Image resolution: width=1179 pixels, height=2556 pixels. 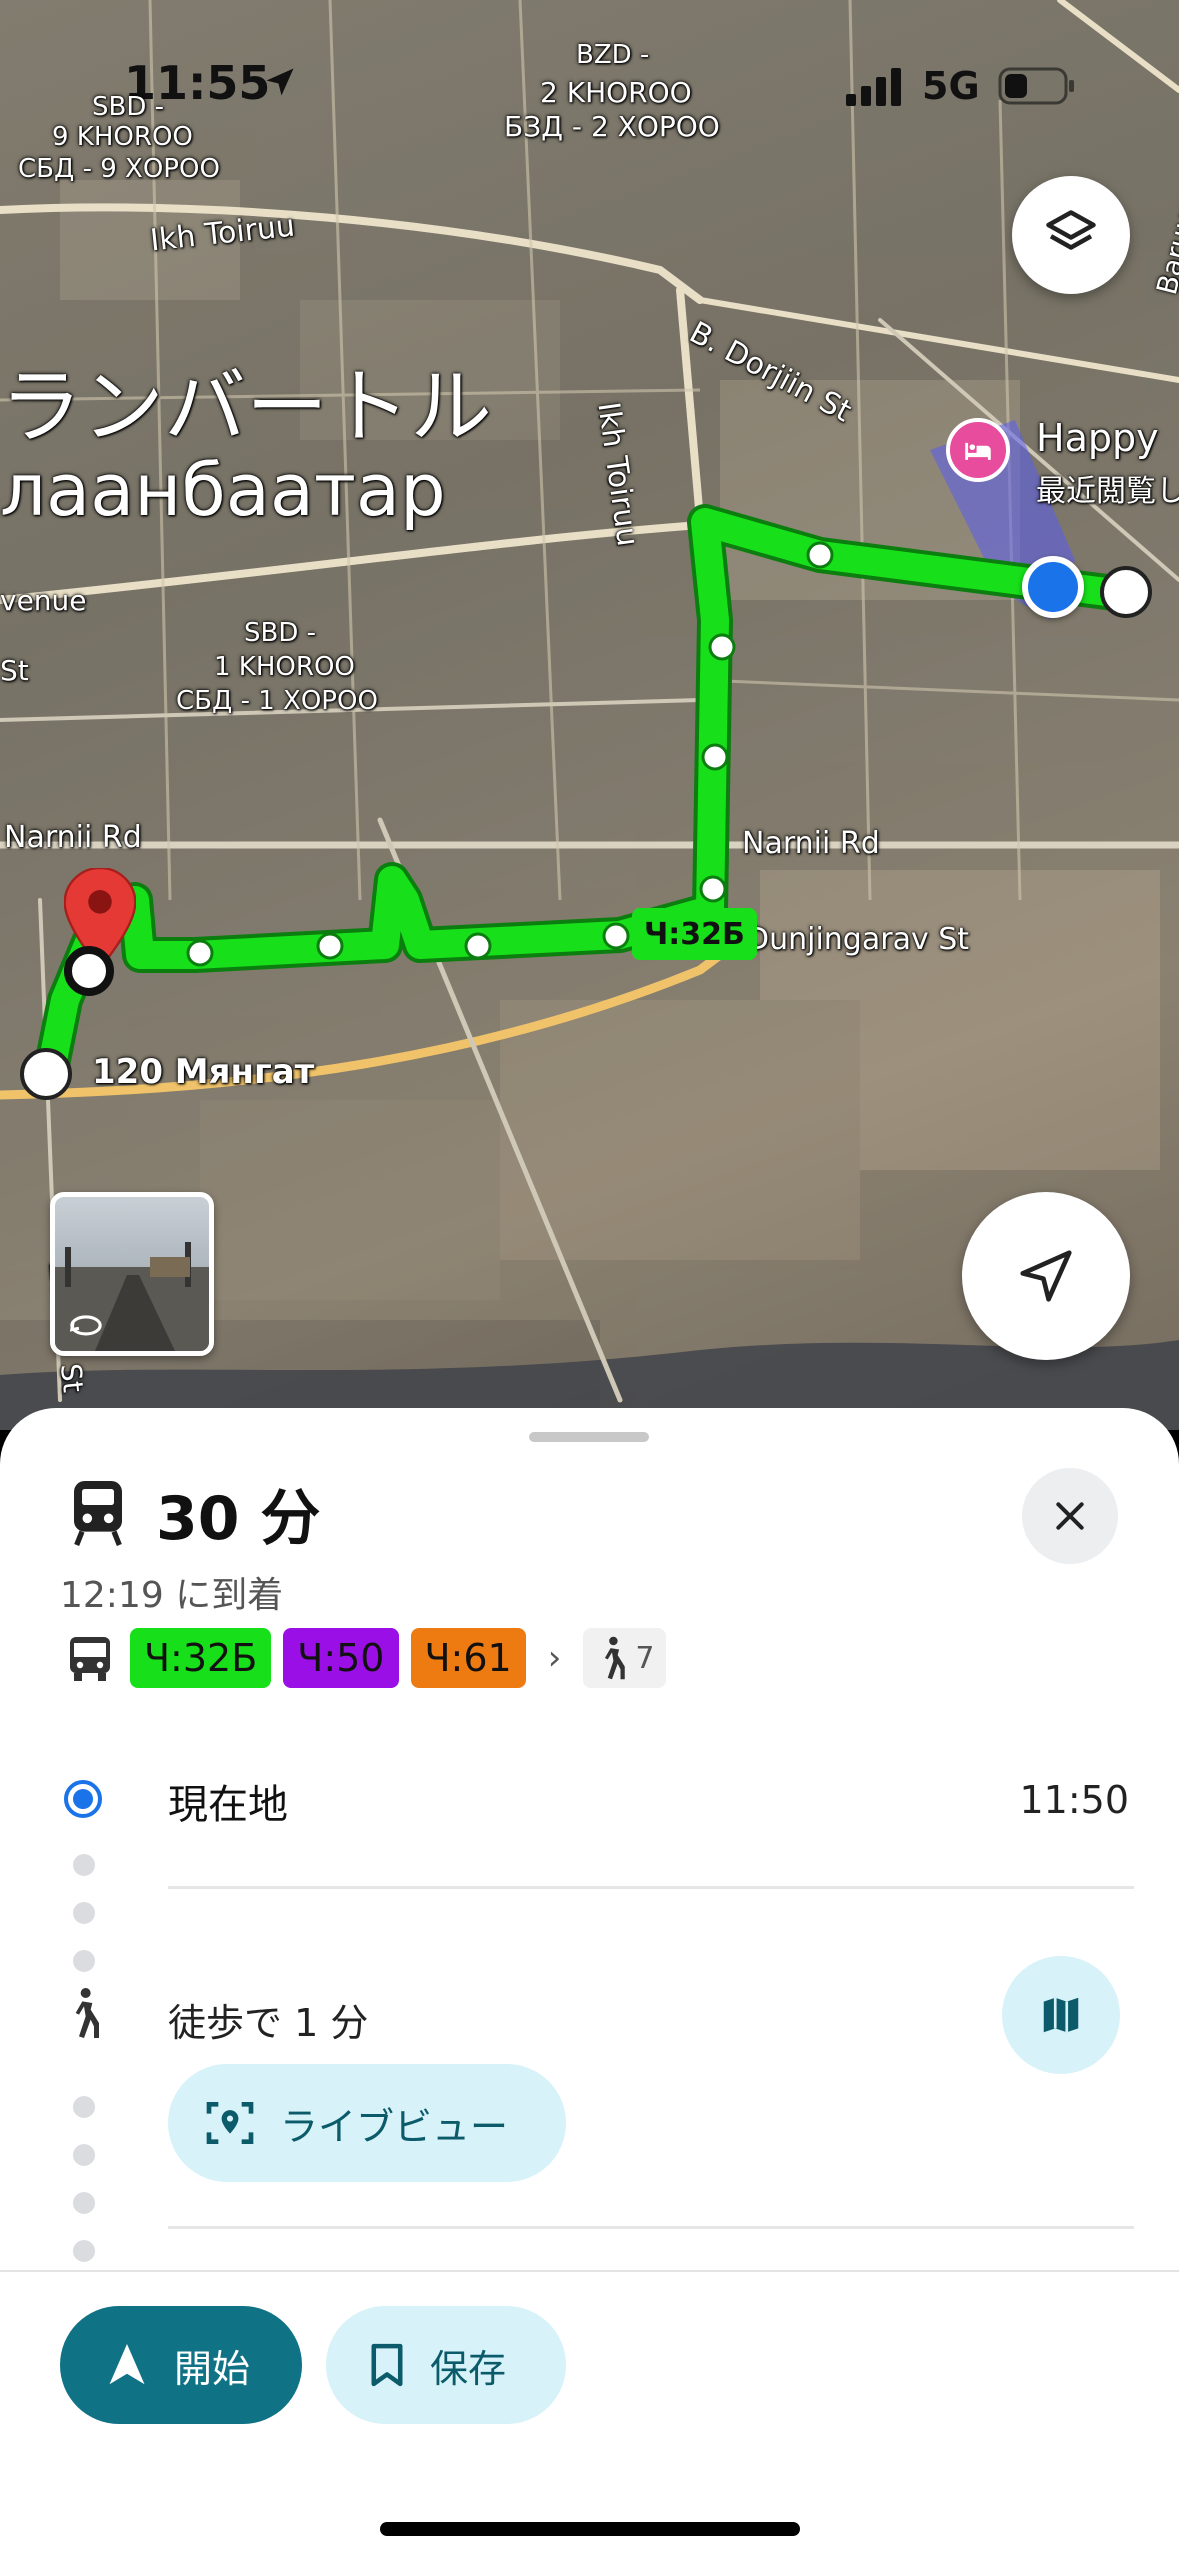 What do you see at coordinates (223, 490) in the screenshot?
I see `map-label: лаанбаатар` at bounding box center [223, 490].